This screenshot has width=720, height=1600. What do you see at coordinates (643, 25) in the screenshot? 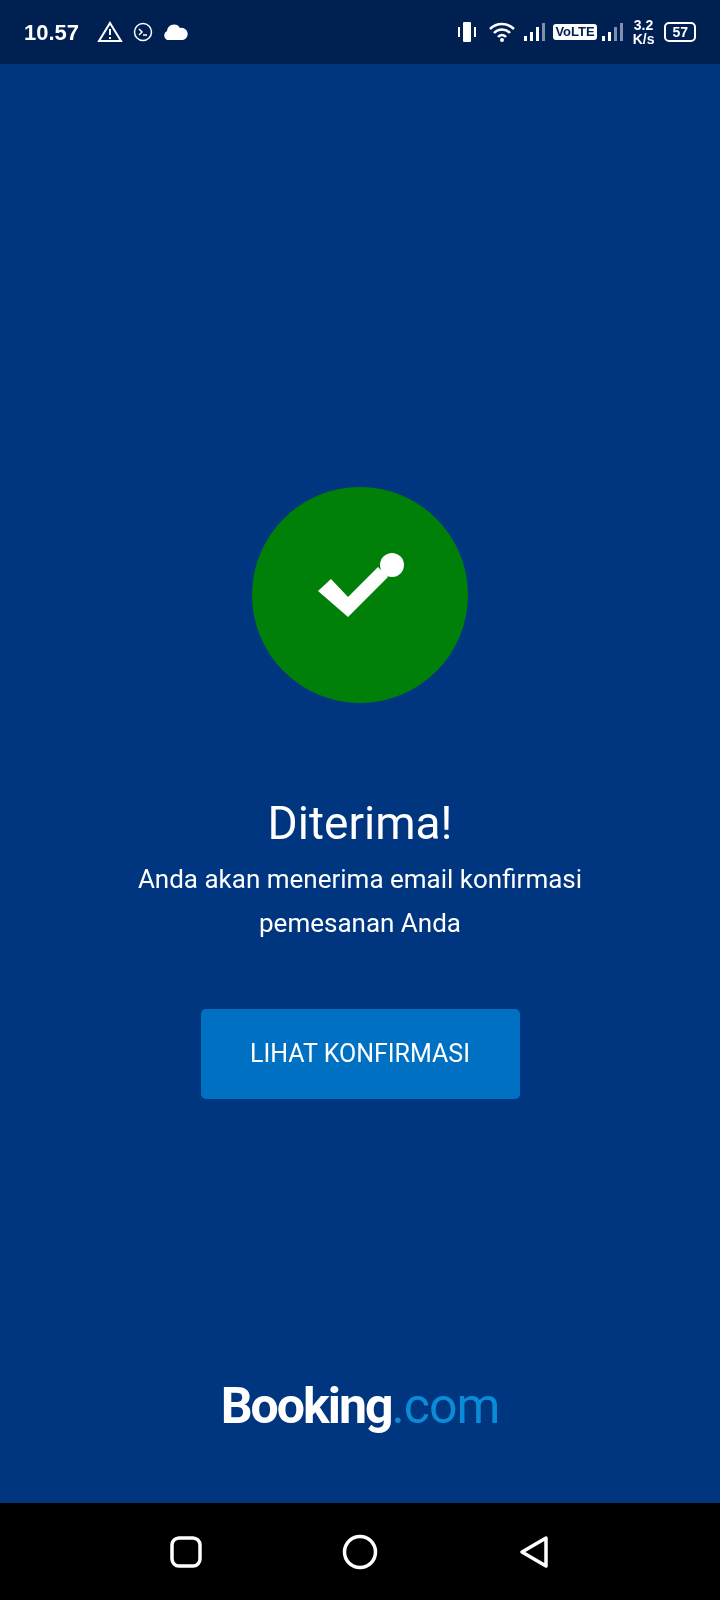
I see `network-speed: 3.2` at bounding box center [643, 25].